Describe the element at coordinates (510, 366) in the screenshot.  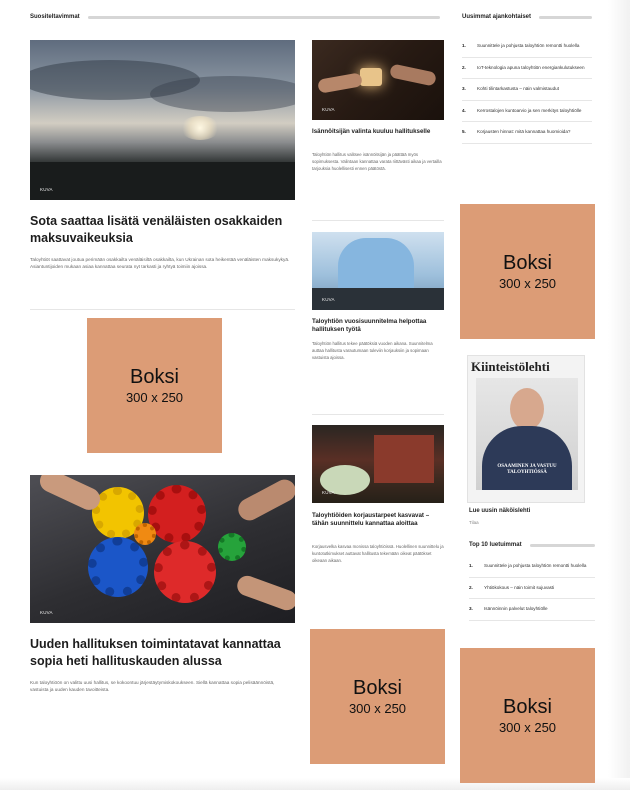
I see `magazine-masthead: Kiinteistölehti` at that location.